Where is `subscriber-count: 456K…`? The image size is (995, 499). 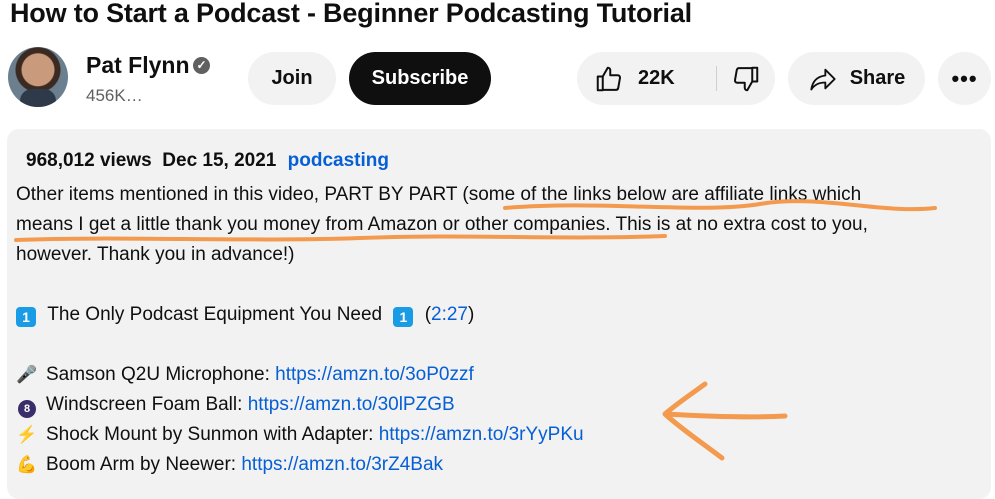 subscriber-count: 456K… is located at coordinates (114, 95).